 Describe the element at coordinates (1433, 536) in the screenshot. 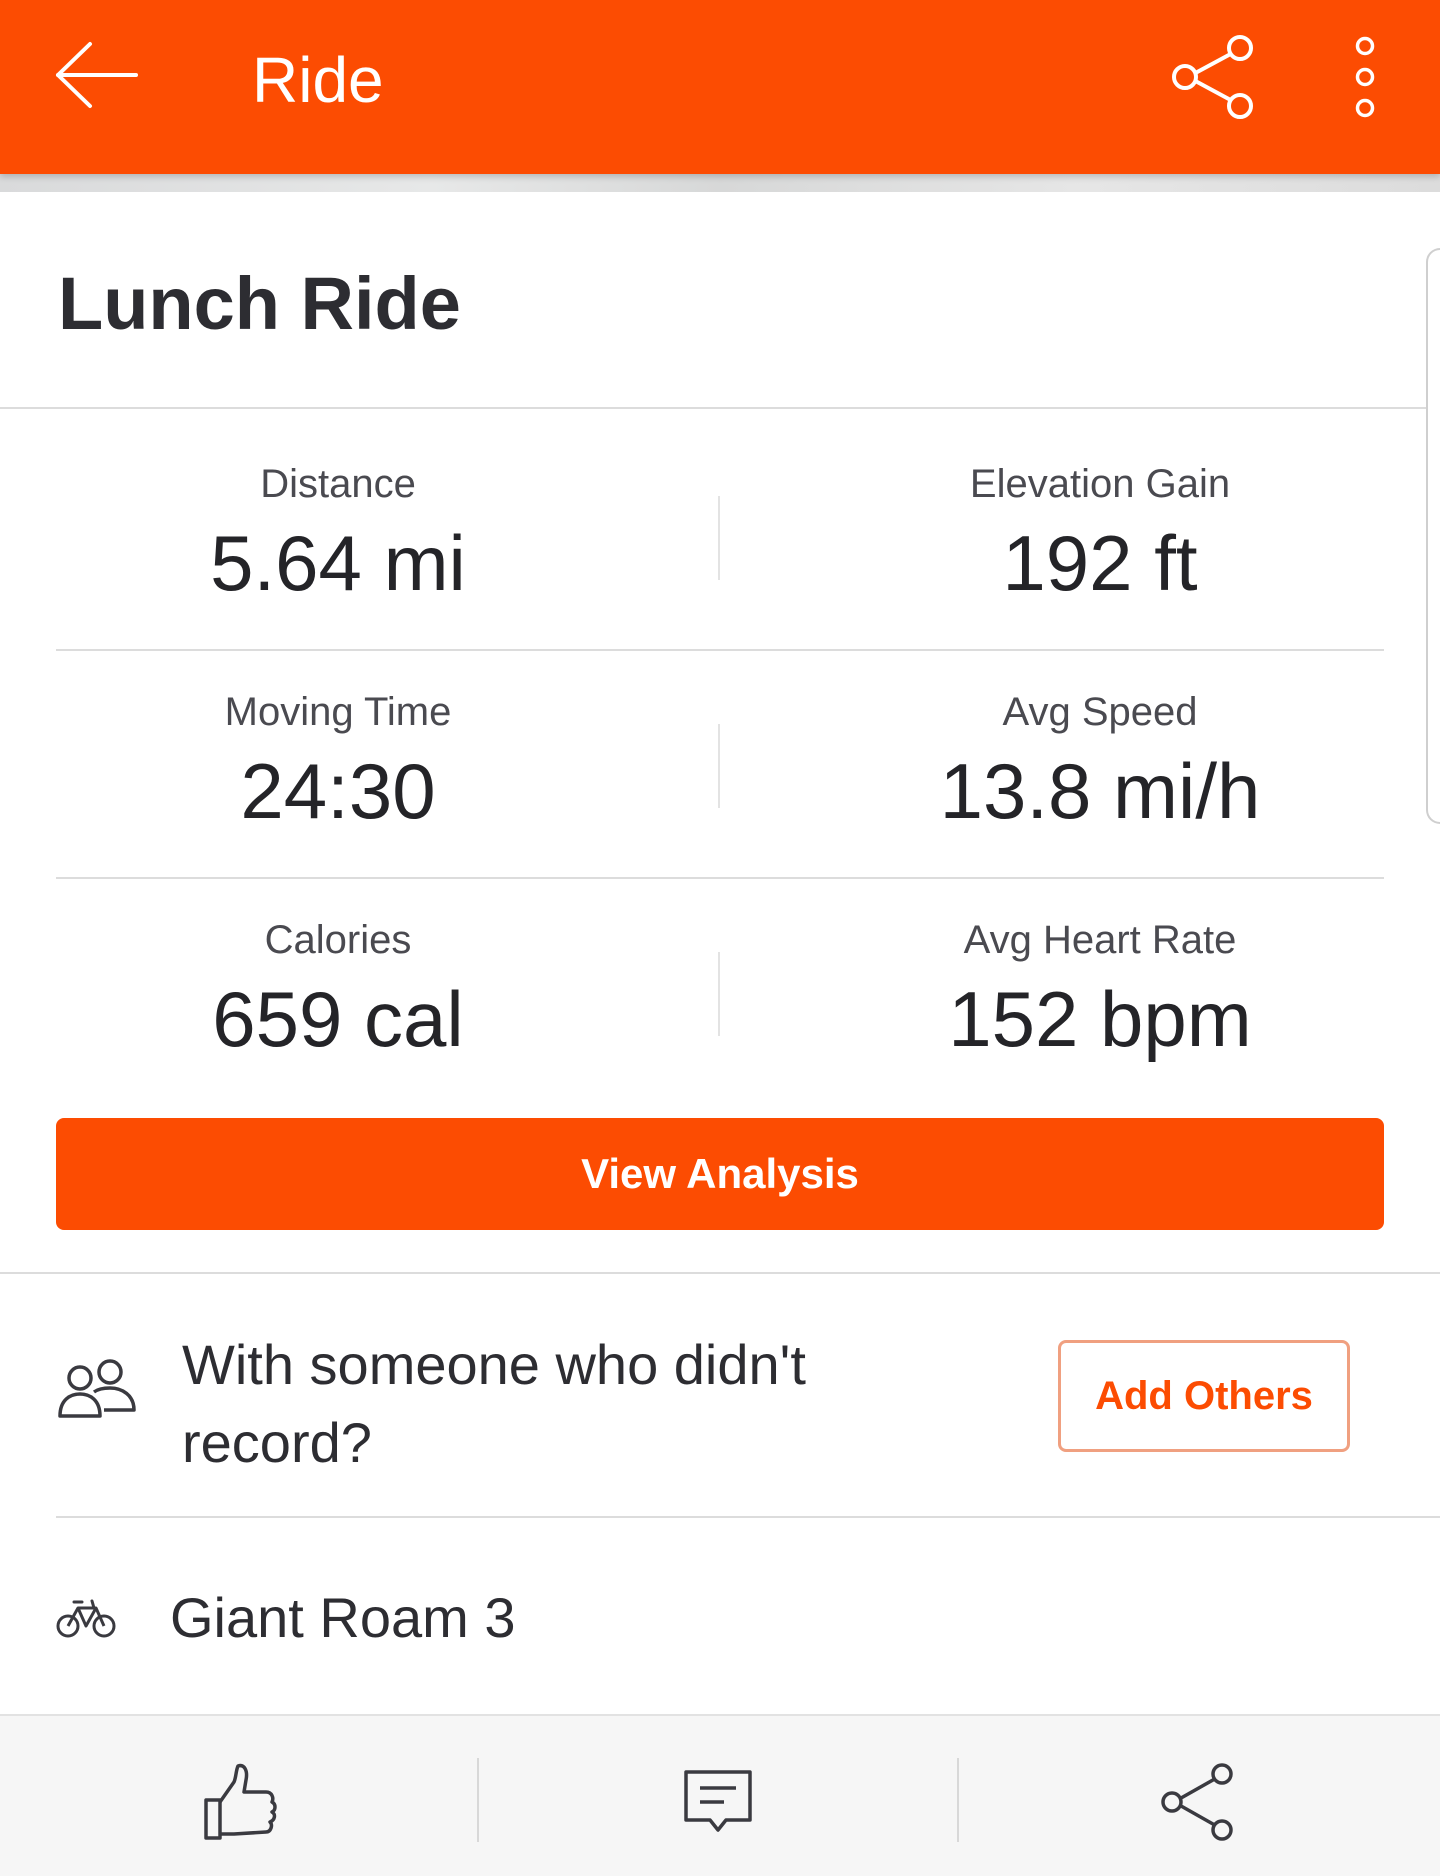

I see `side-scroll-handle` at that location.